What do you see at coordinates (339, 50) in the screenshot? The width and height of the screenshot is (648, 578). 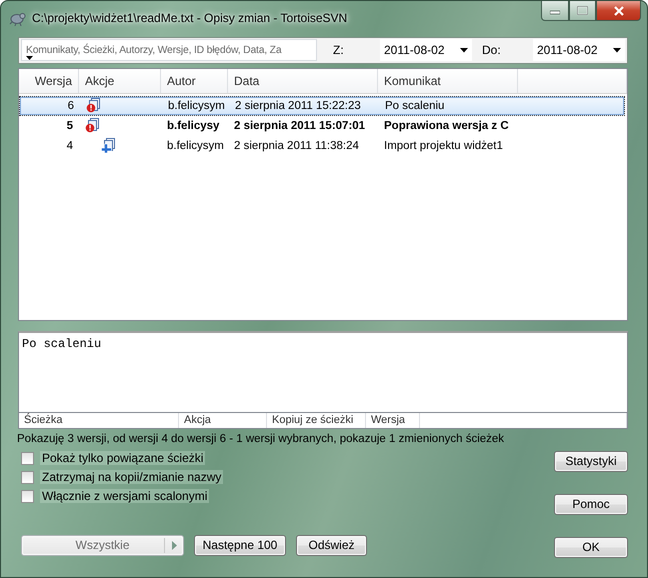 I see `from-label: Z:` at bounding box center [339, 50].